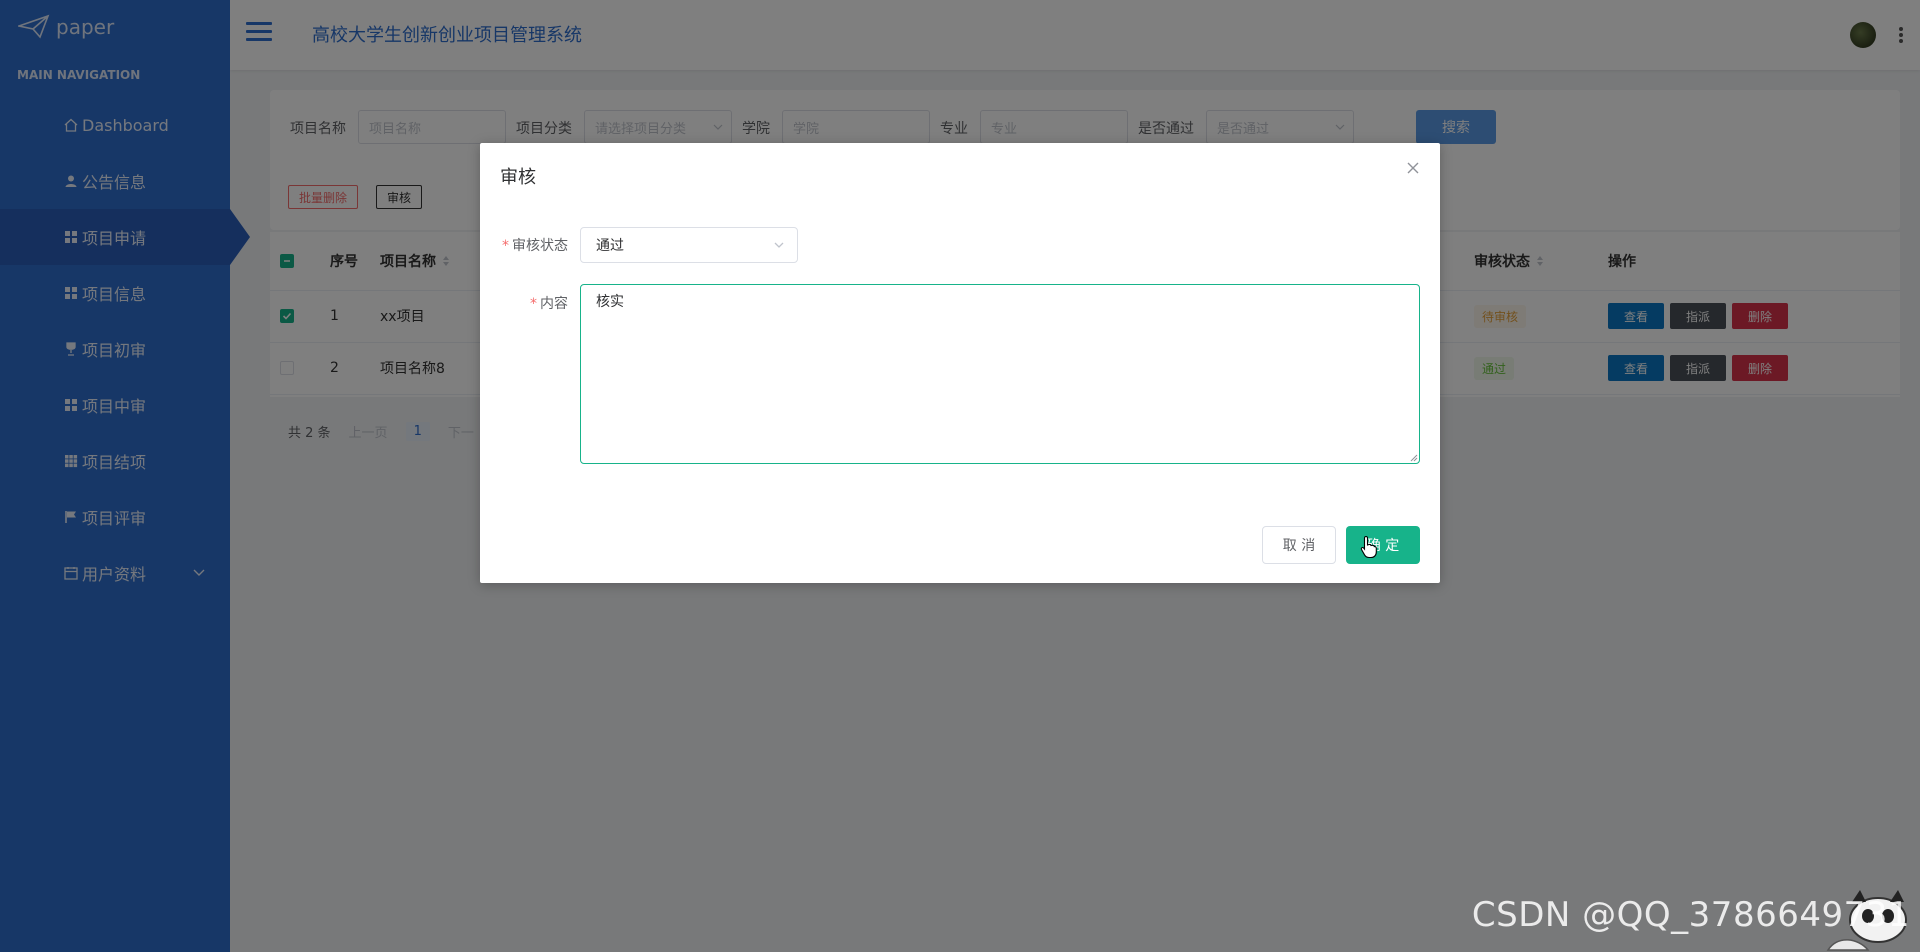 Image resolution: width=1920 pixels, height=952 pixels. I want to click on chevron-down-icon, so click(779, 245).